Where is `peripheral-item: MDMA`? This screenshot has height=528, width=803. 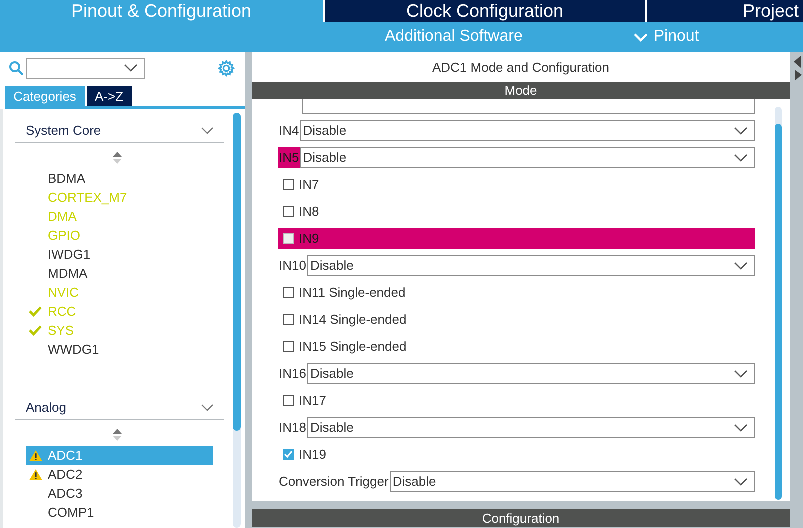 peripheral-item: MDMA is located at coordinates (68, 273).